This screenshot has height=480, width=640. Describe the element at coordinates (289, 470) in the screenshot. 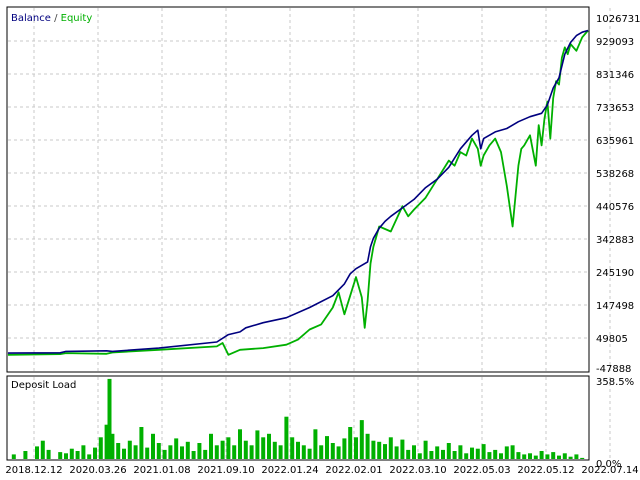

I see `x-tick-label: 2022.01.24` at that location.